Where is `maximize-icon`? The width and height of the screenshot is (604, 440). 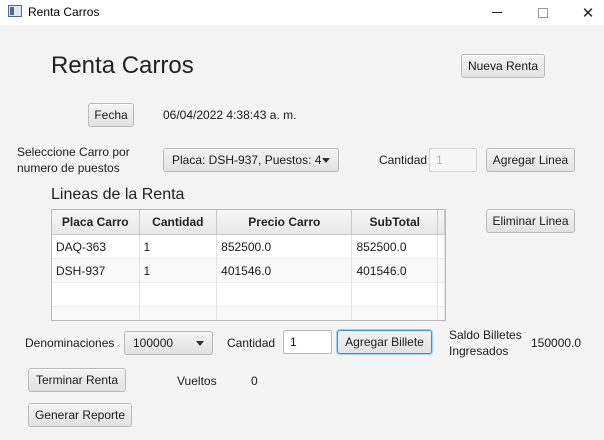
maximize-icon is located at coordinates (543, 12).